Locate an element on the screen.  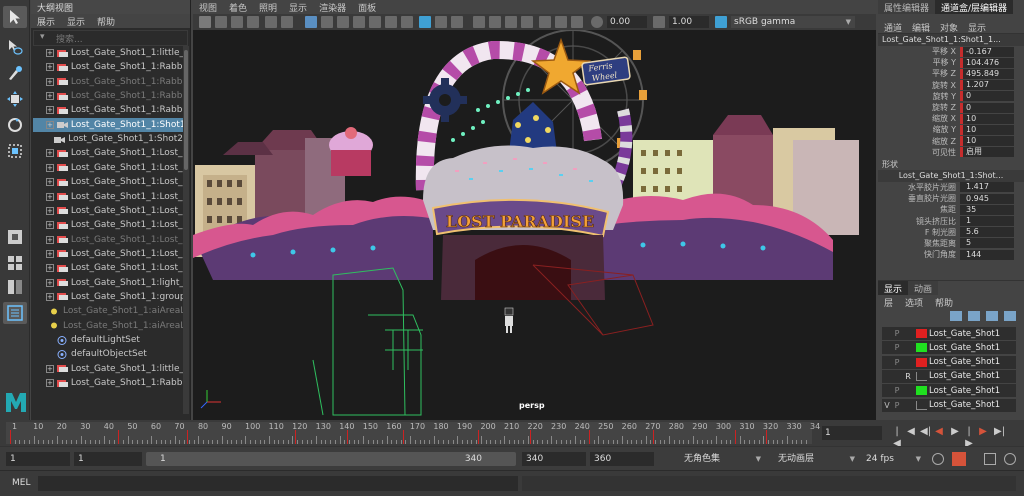
character-set-dropdown: 无角色集 ▼ is located at coordinates (722, 459).